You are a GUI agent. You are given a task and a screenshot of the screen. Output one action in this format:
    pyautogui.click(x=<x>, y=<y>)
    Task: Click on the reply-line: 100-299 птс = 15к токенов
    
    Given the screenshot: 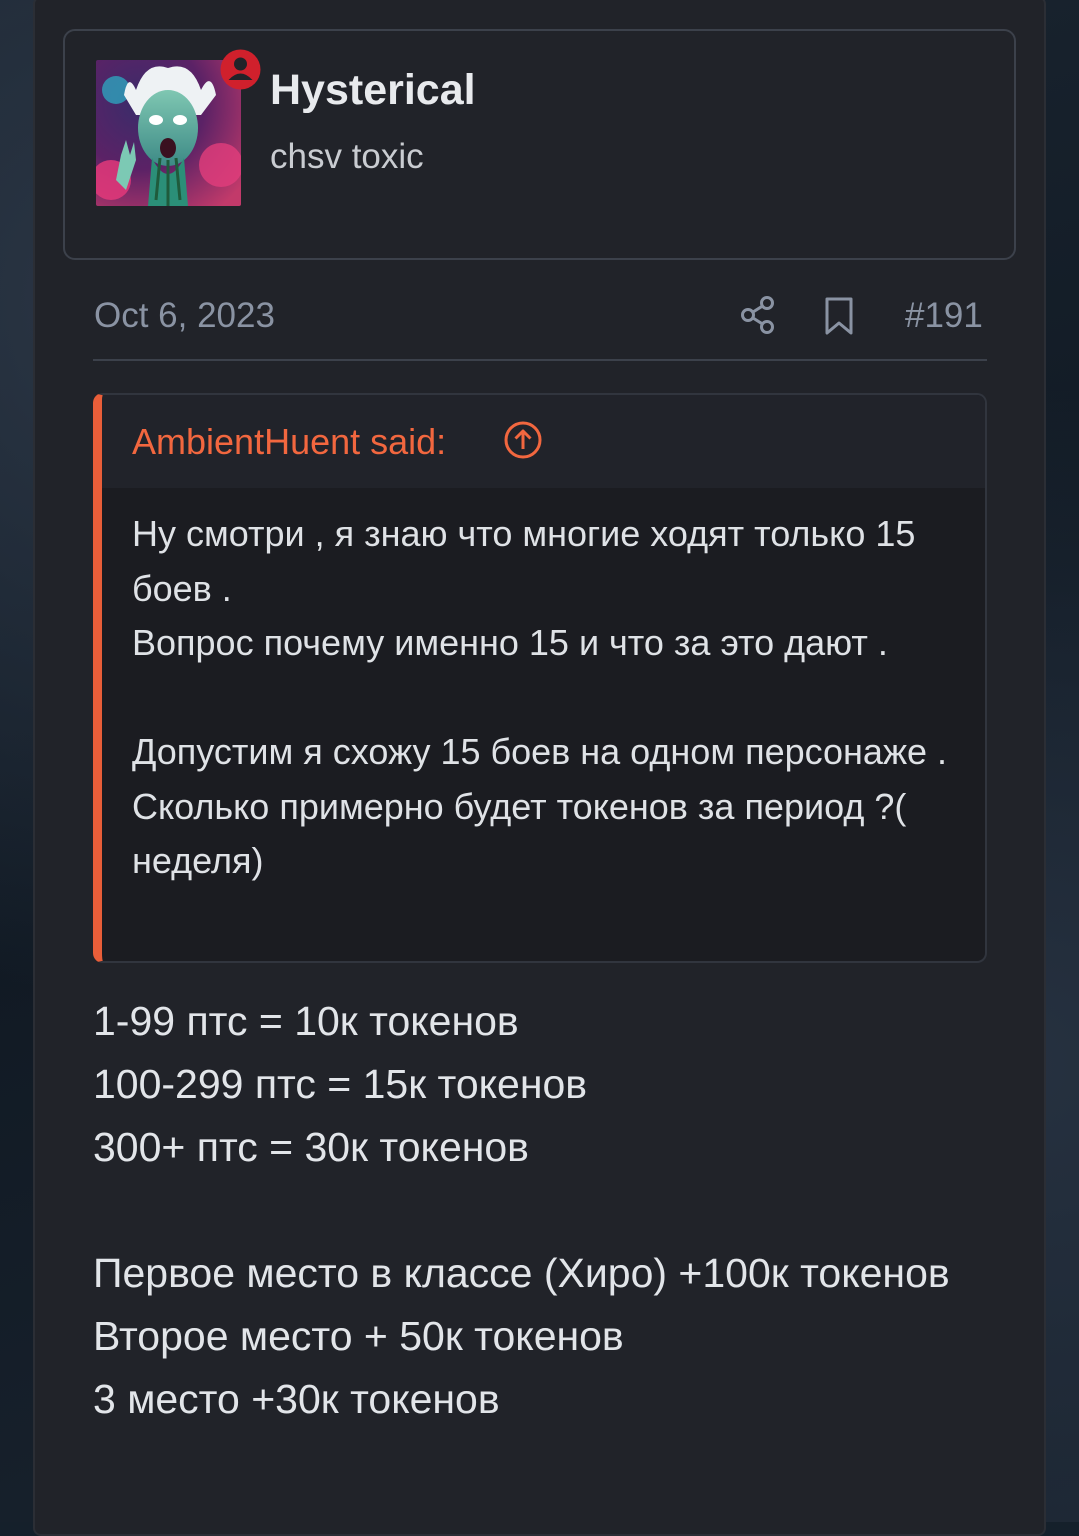 What is the action you would take?
    pyautogui.click(x=340, y=1084)
    